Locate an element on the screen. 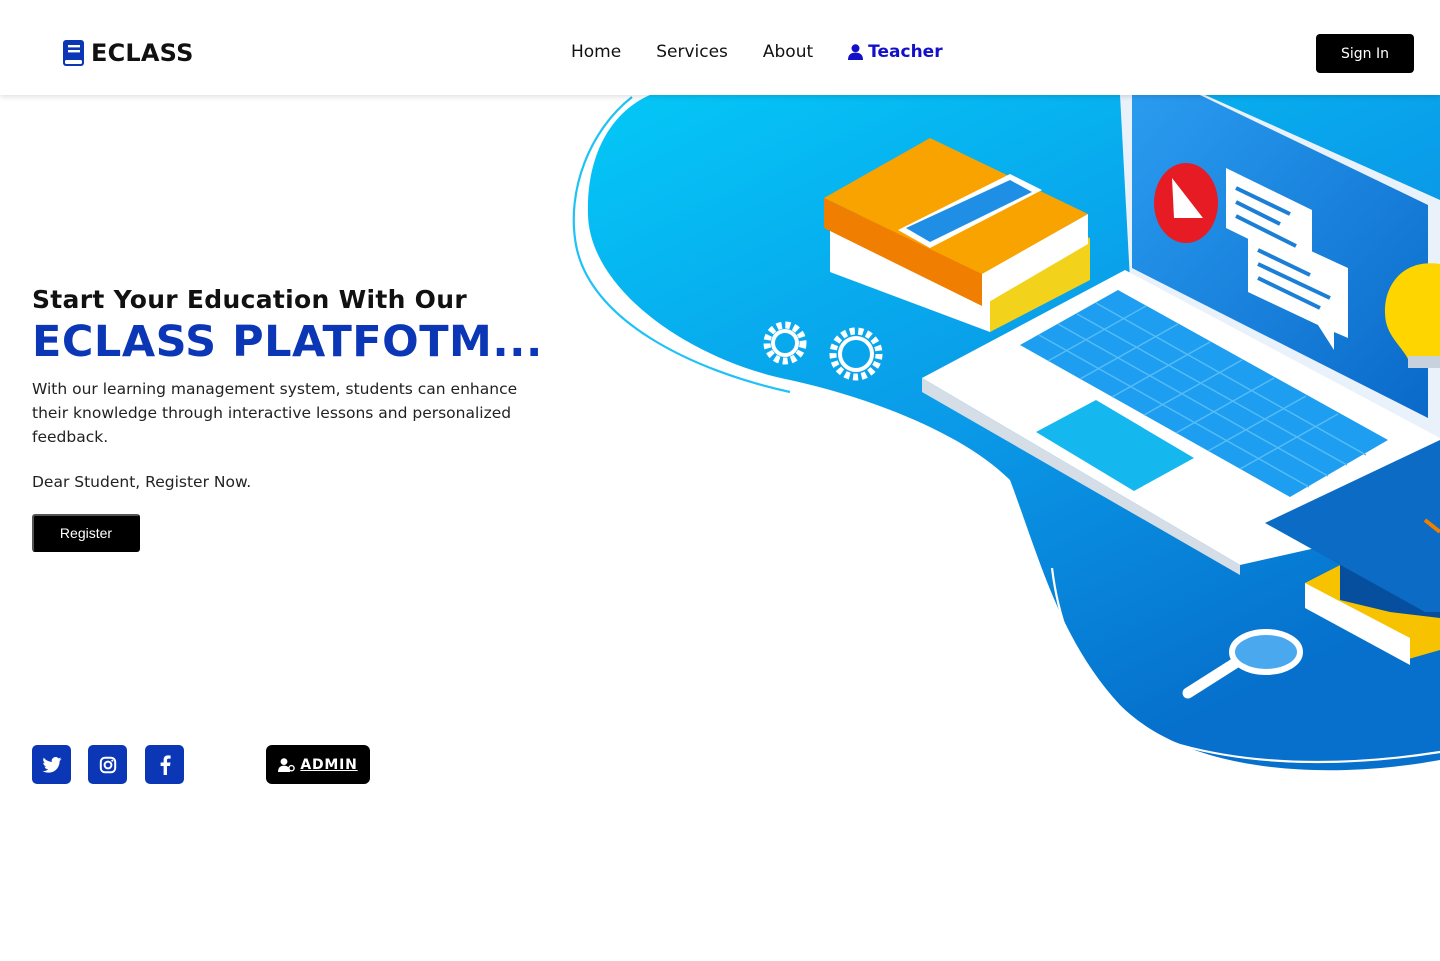 This screenshot has height=961, width=1440. facebook-button is located at coordinates (164, 764).